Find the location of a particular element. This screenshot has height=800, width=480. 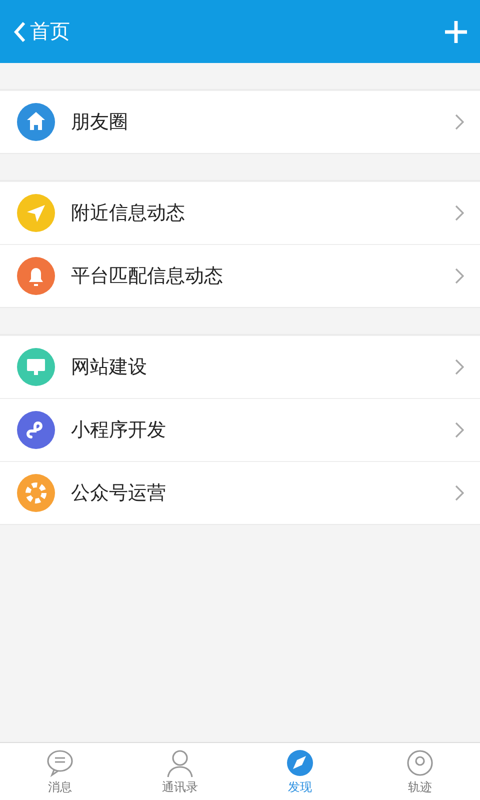

back-icon is located at coordinates (20, 32).